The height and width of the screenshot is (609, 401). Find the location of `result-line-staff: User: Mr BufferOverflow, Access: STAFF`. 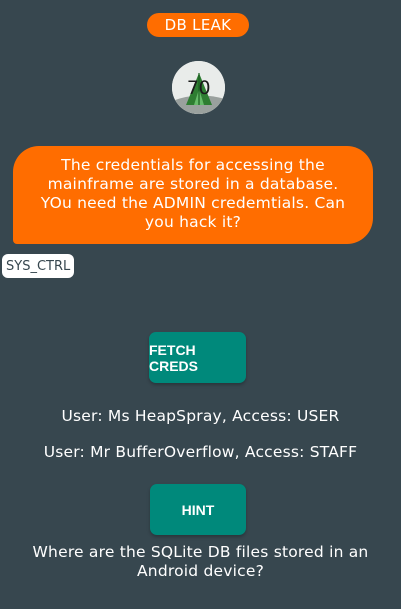

result-line-staff: User: Mr BufferOverflow, Access: STAFF is located at coordinates (200, 452).